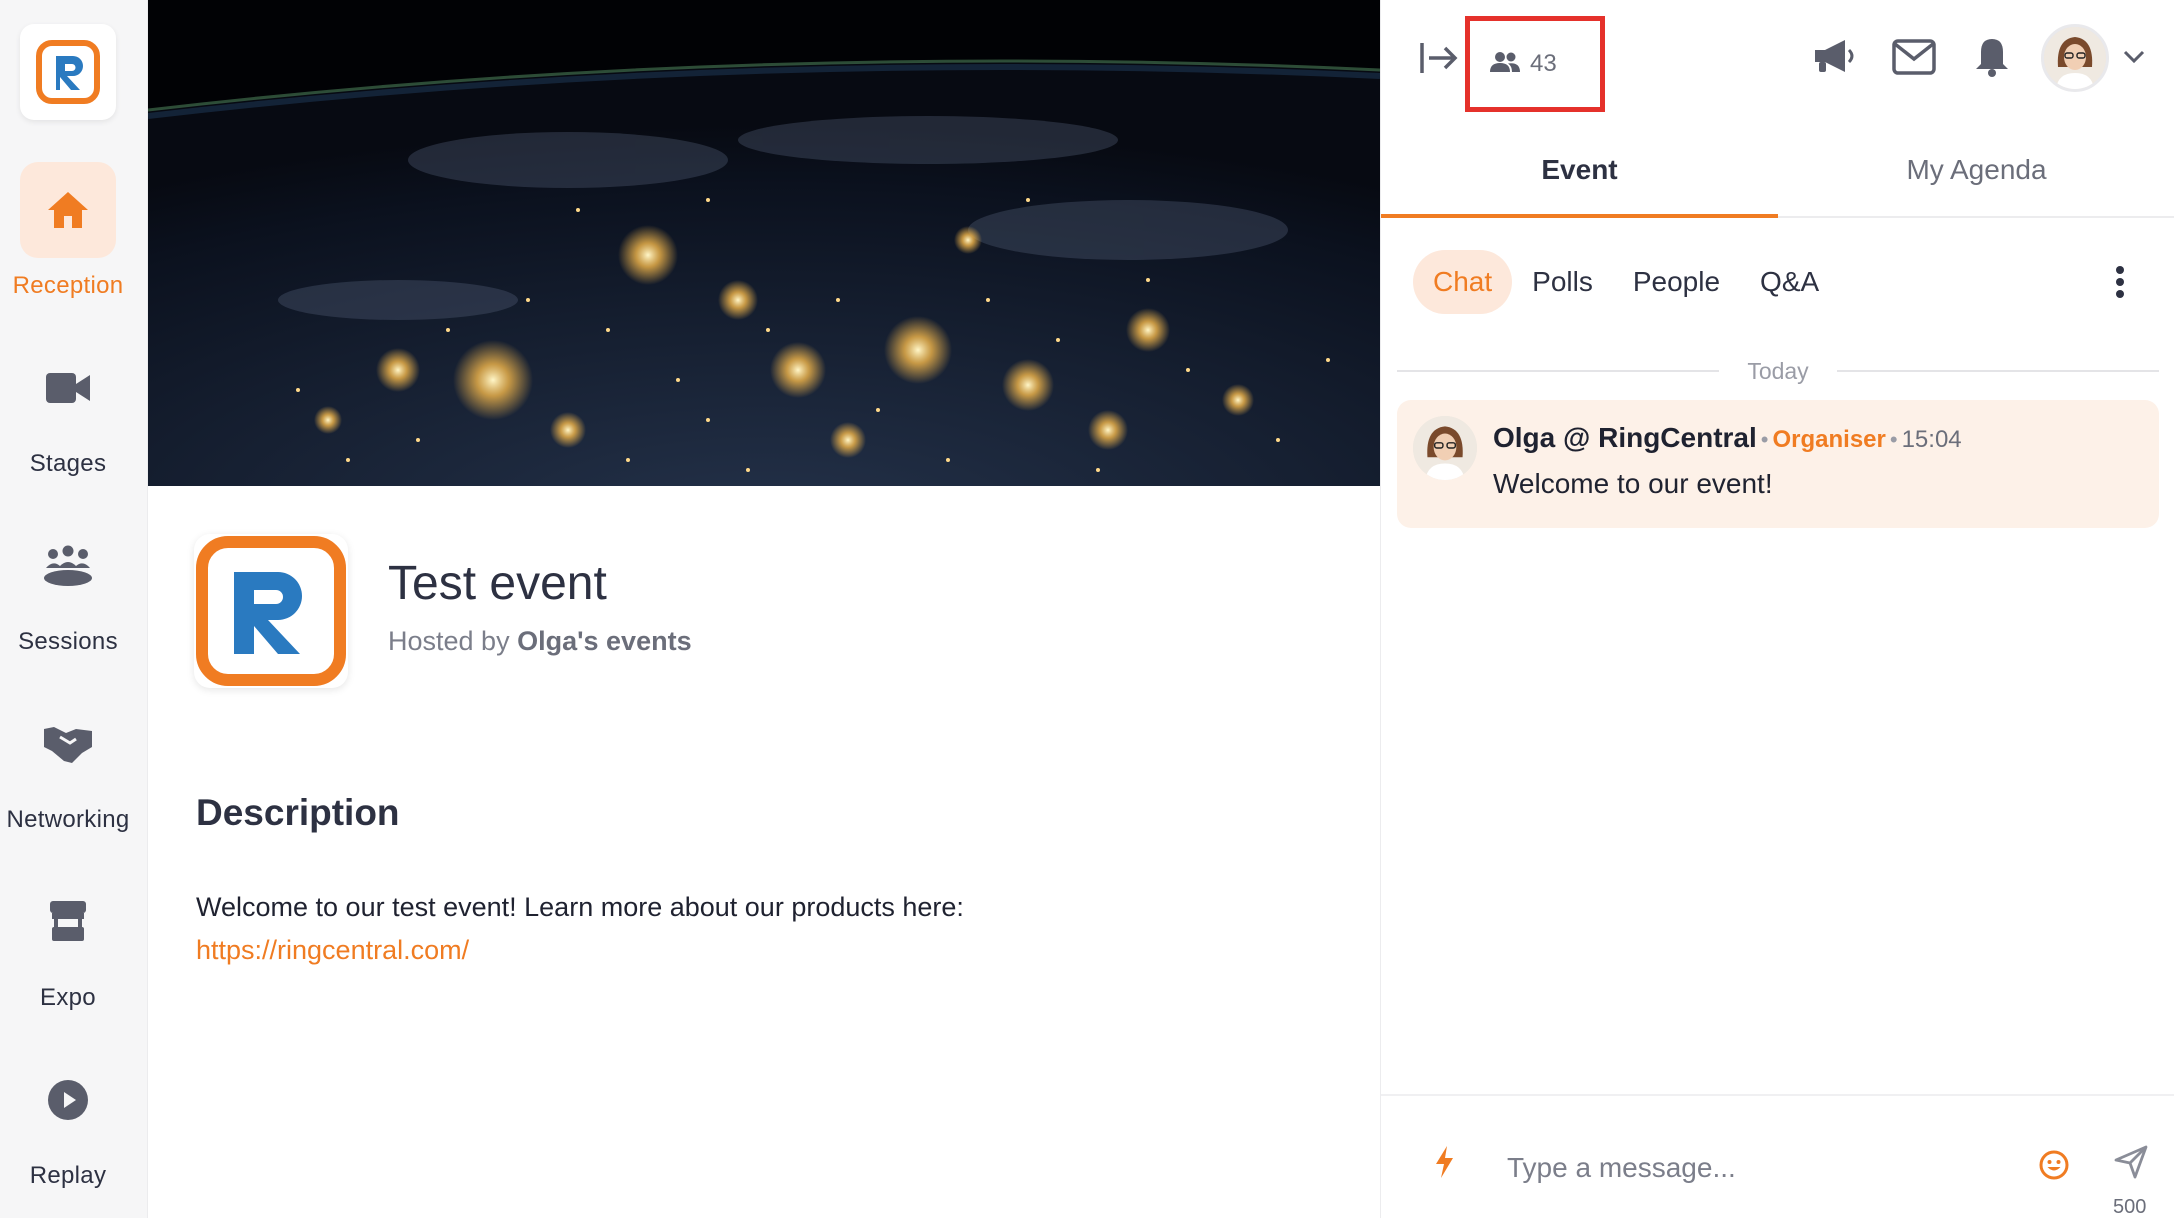 This screenshot has width=2174, height=1218. Describe the element at coordinates (2075, 58) in the screenshot. I see `user-avatar` at that location.